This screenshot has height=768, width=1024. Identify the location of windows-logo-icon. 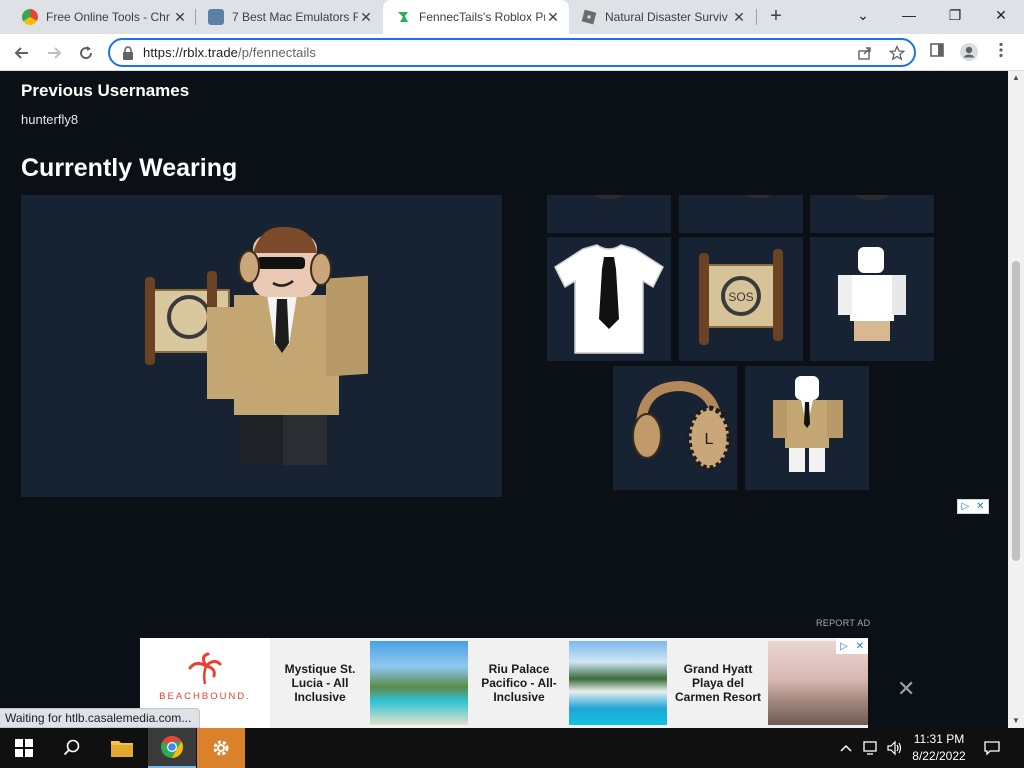
(24, 748).